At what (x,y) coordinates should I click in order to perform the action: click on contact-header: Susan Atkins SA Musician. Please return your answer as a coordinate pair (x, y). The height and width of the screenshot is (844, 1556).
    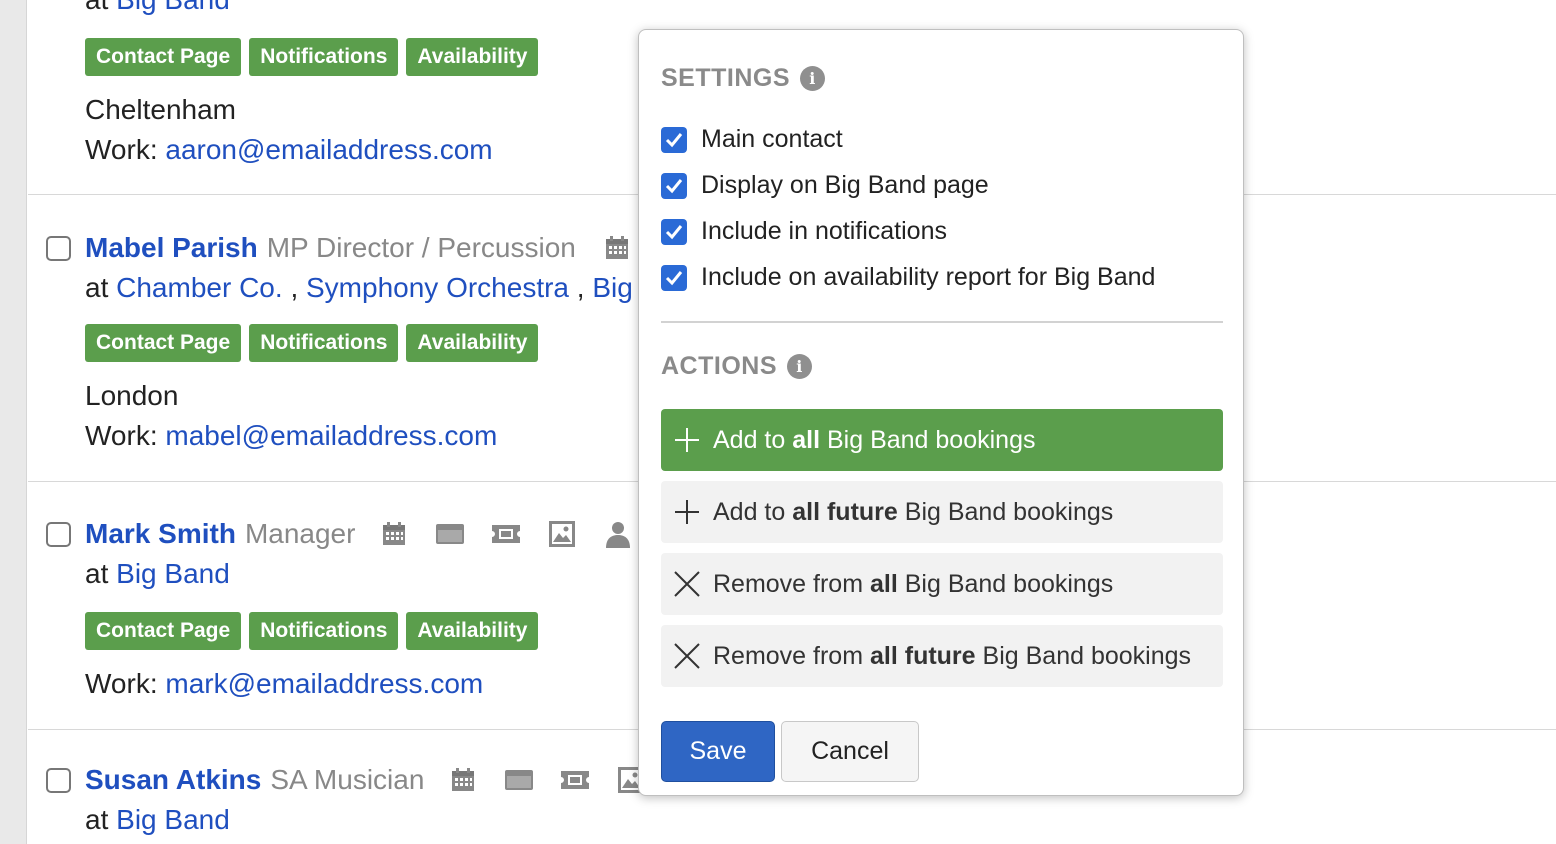
    Looking at the image, I should click on (338, 780).